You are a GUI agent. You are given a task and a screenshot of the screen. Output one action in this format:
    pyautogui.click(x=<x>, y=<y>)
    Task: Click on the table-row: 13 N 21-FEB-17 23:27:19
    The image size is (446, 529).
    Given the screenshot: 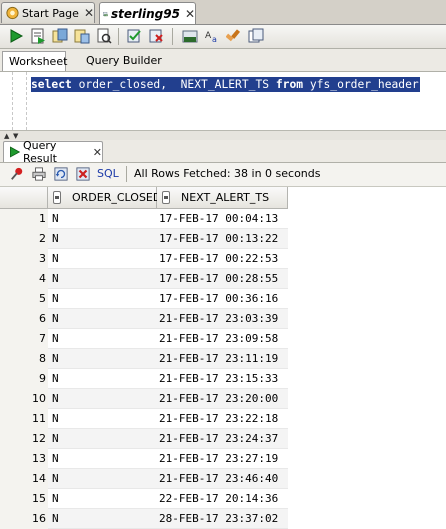 What is the action you would take?
    pyautogui.click(x=223, y=459)
    